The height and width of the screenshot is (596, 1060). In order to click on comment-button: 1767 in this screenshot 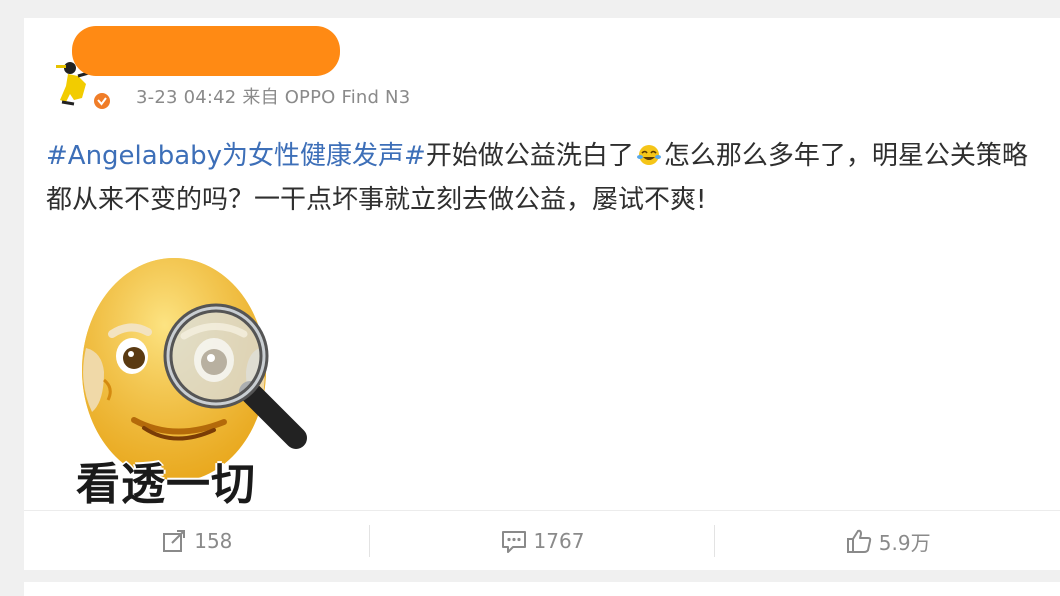, I will do `click(542, 541)`.